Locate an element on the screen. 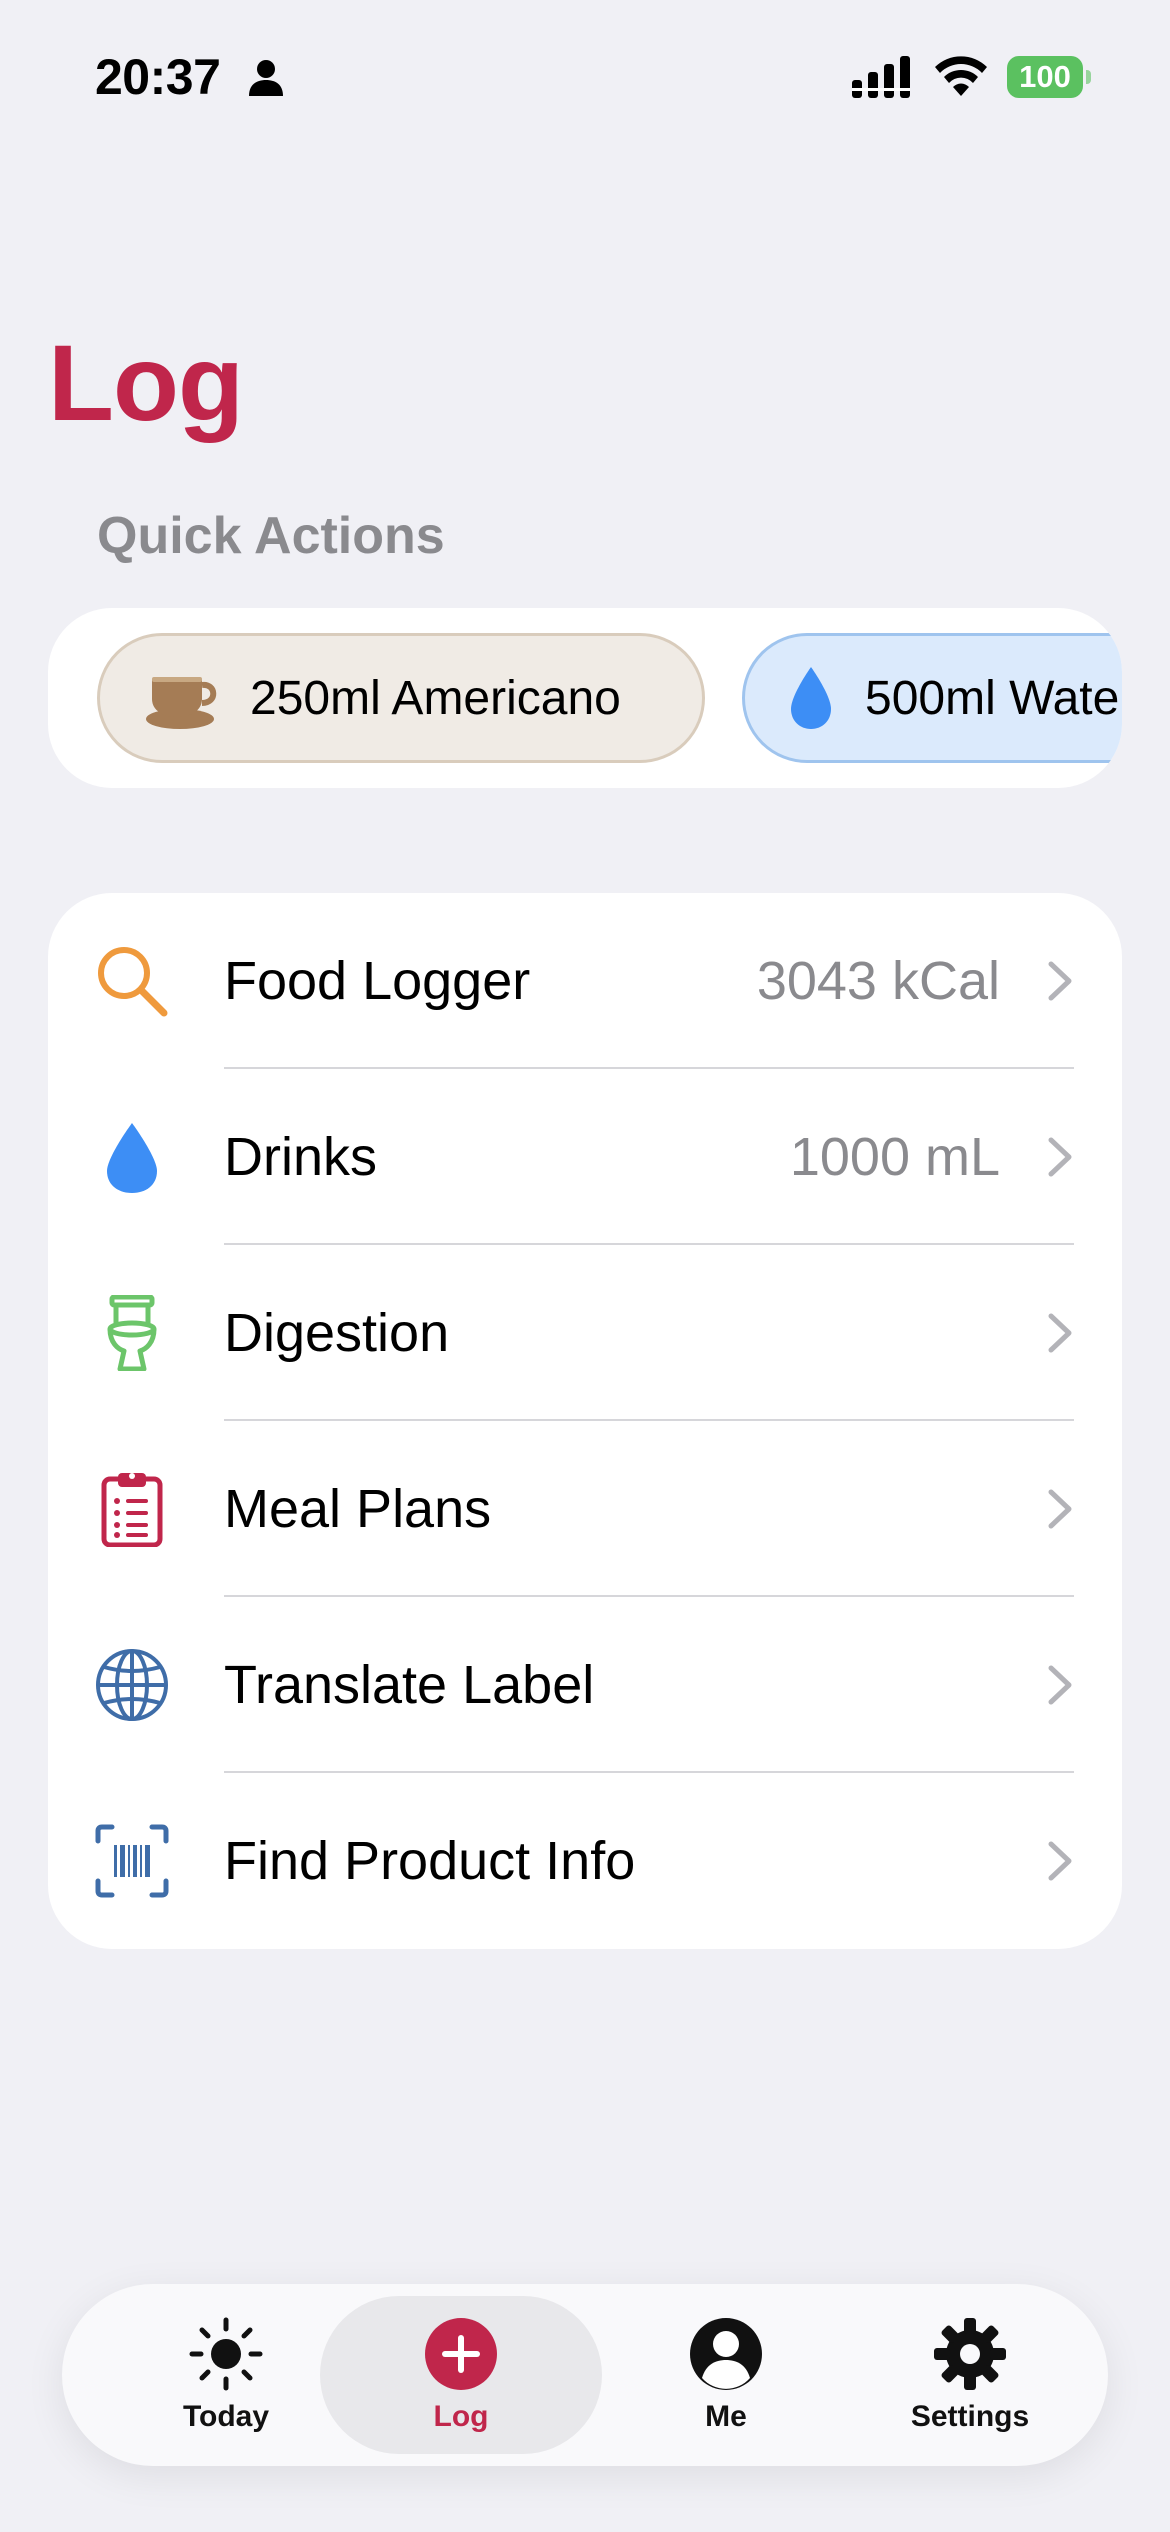 This screenshot has height=2532, width=1170. person-circle-icon is located at coordinates (726, 2354).